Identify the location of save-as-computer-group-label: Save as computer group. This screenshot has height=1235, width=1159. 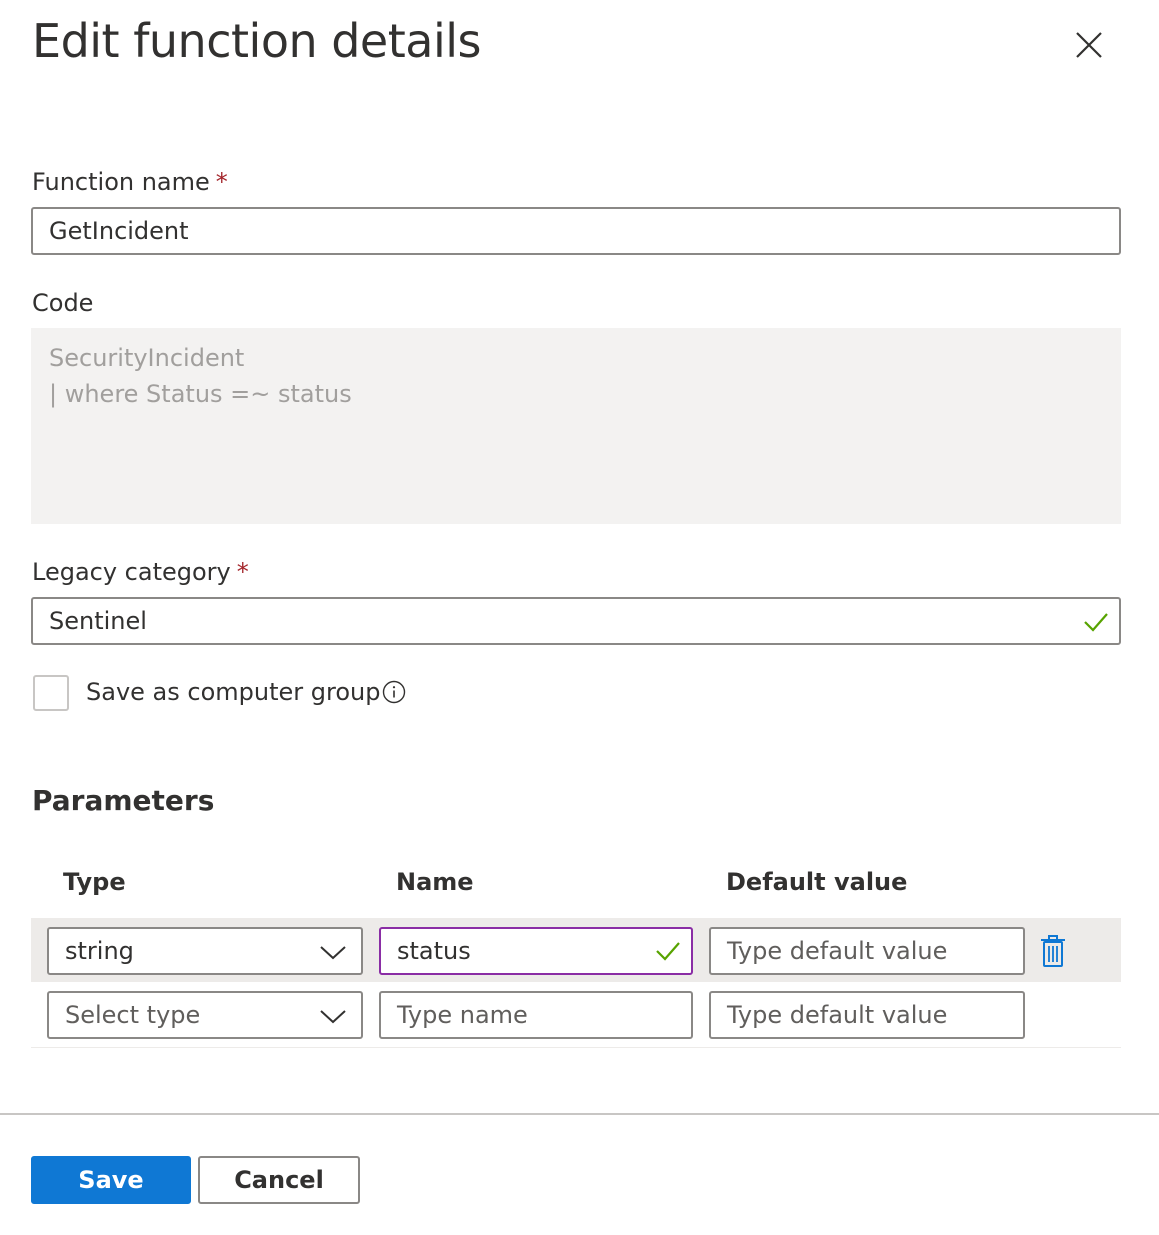
(233, 692).